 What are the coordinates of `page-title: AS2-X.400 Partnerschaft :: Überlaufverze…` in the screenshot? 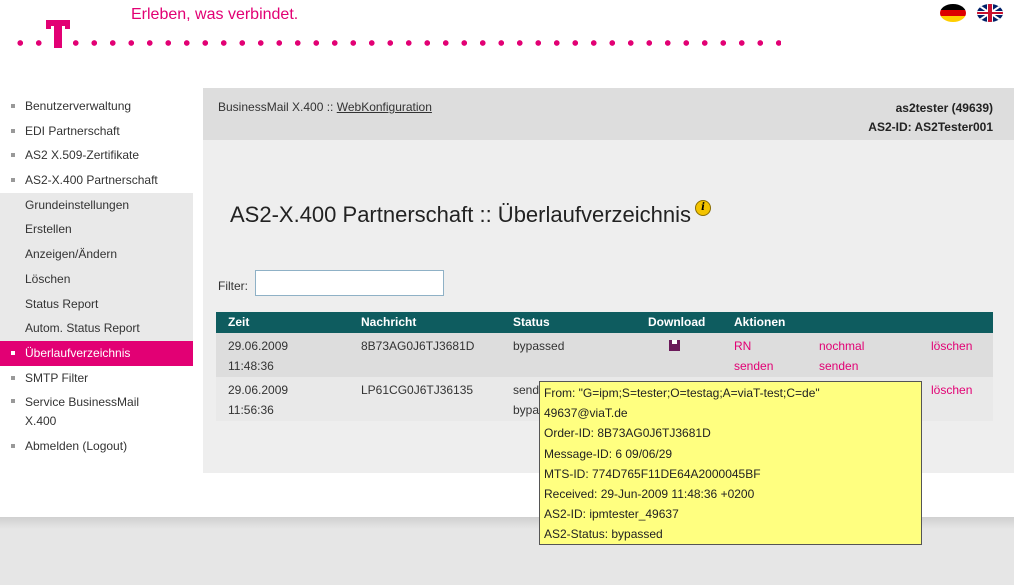 It's located at (471, 214).